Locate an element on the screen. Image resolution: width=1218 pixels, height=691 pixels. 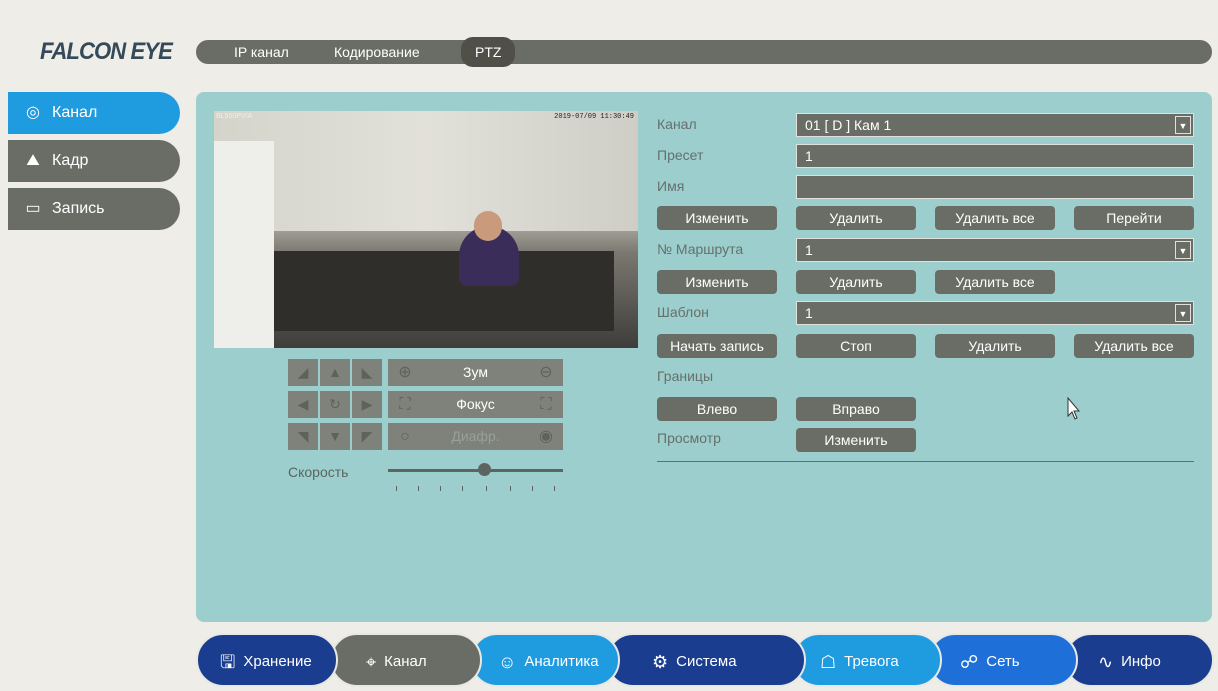
image-icon: ⛰ is located at coordinates (33, 160).